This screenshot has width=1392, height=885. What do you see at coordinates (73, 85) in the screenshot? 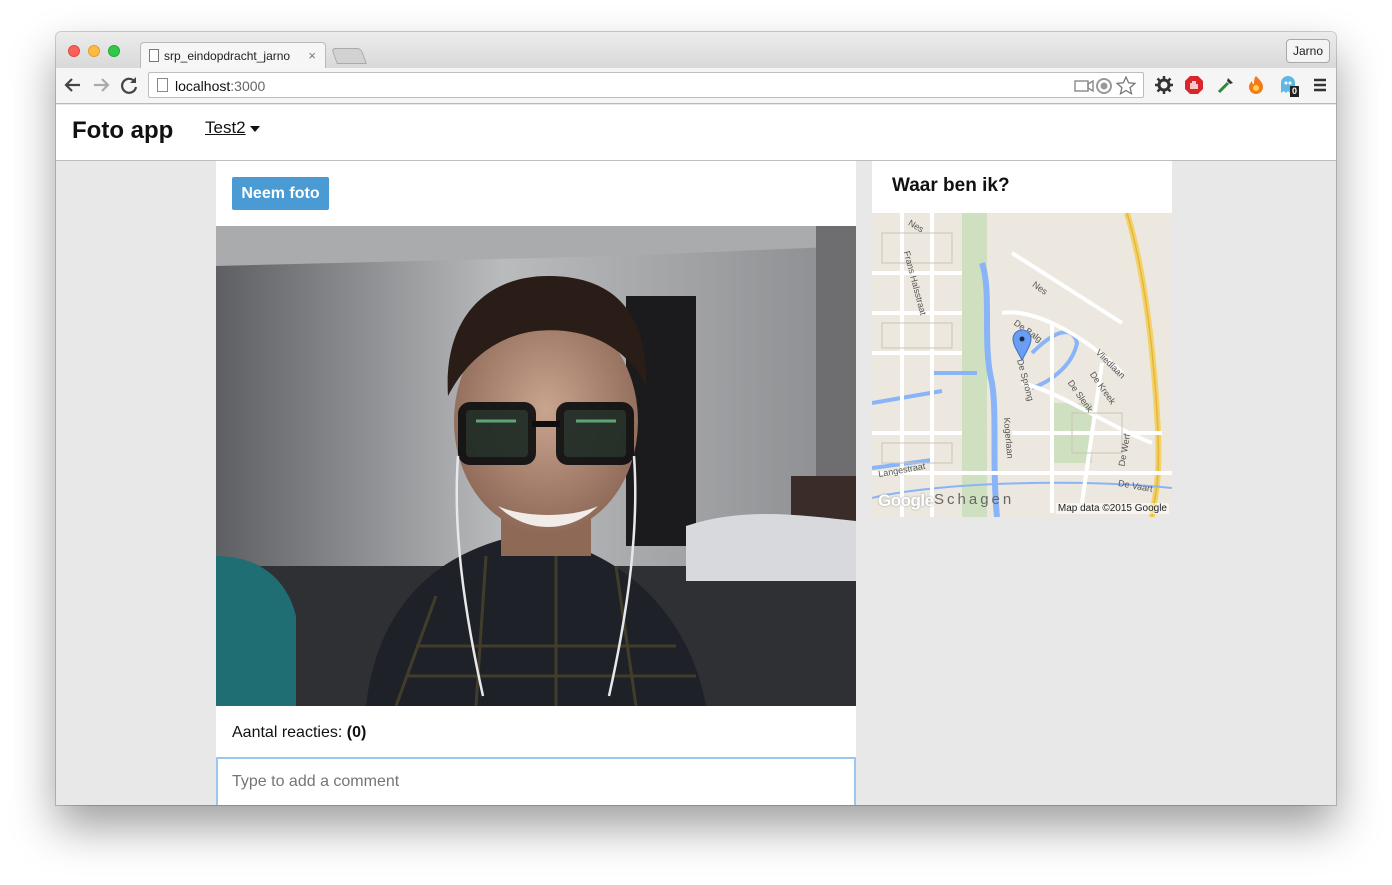
I see `back-icon` at bounding box center [73, 85].